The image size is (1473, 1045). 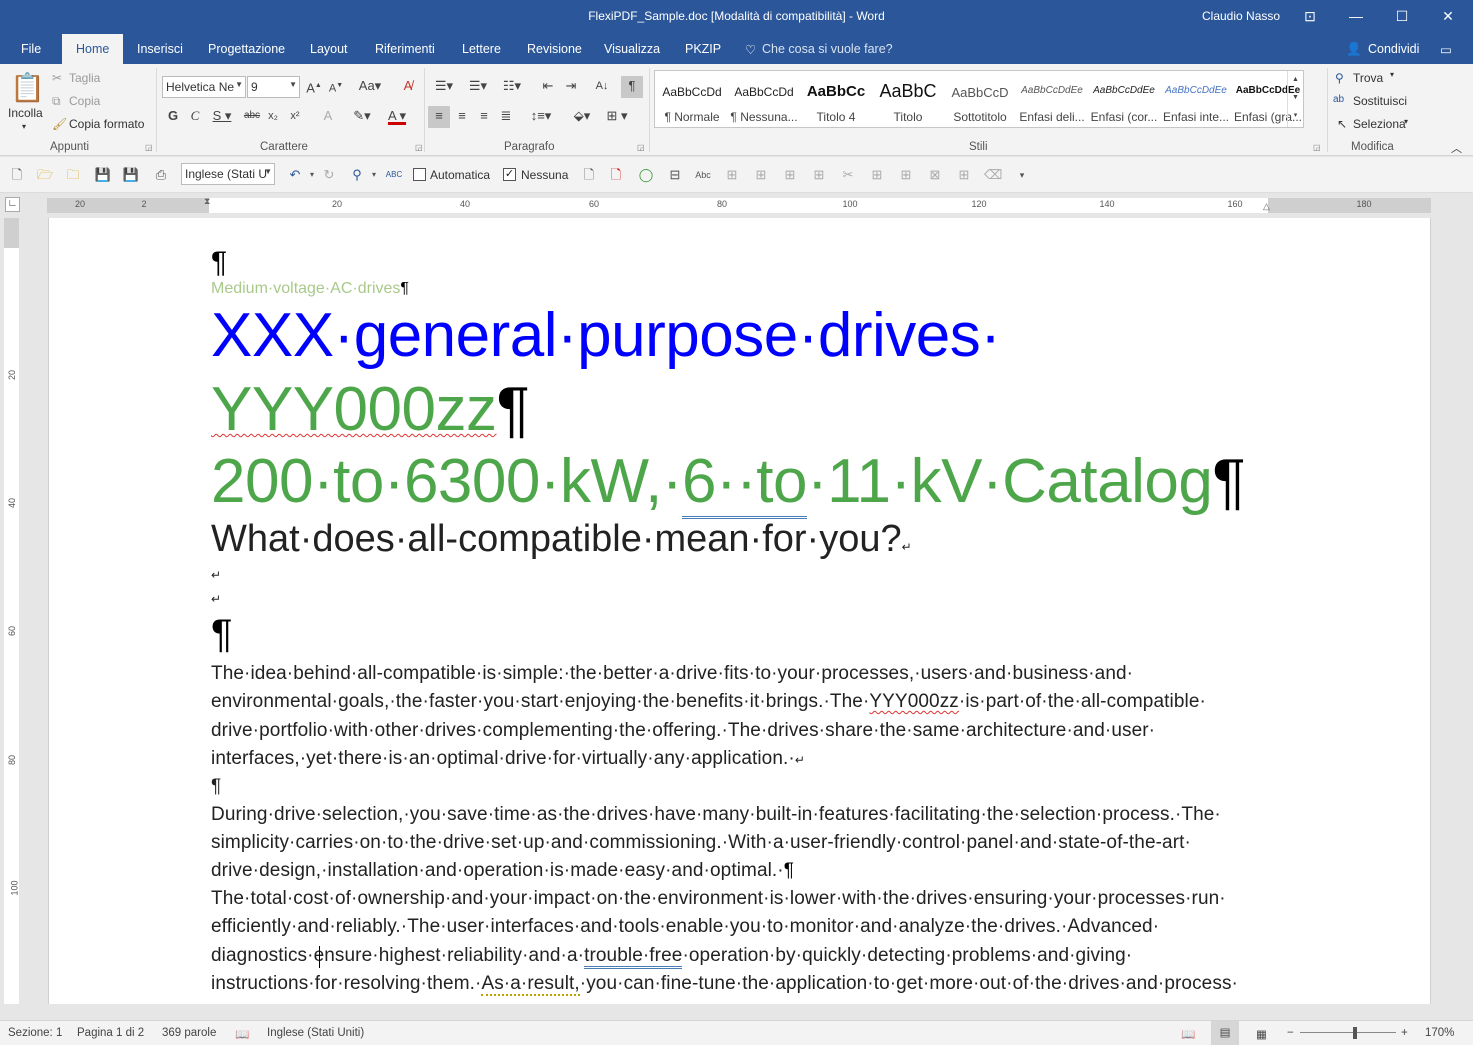 What do you see at coordinates (641, 147) in the screenshot?
I see `paragraph-launcher-icon: ◲` at bounding box center [641, 147].